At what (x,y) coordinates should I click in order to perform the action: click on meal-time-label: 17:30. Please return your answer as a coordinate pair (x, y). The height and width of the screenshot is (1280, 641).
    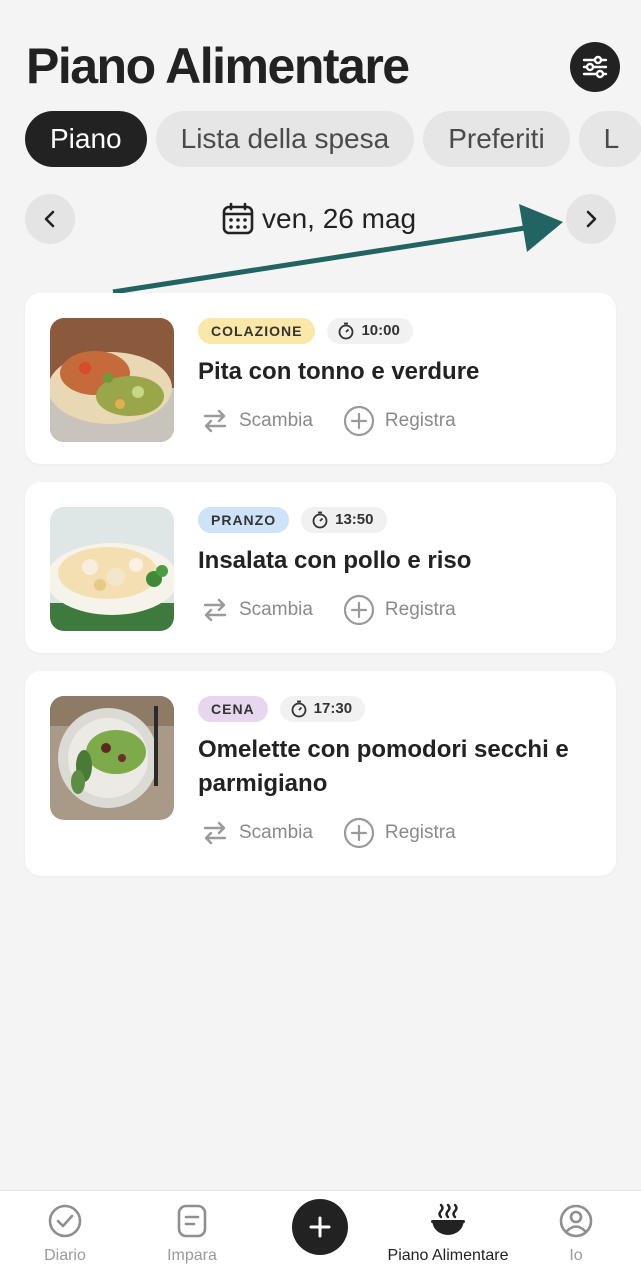
    Looking at the image, I should click on (333, 708).